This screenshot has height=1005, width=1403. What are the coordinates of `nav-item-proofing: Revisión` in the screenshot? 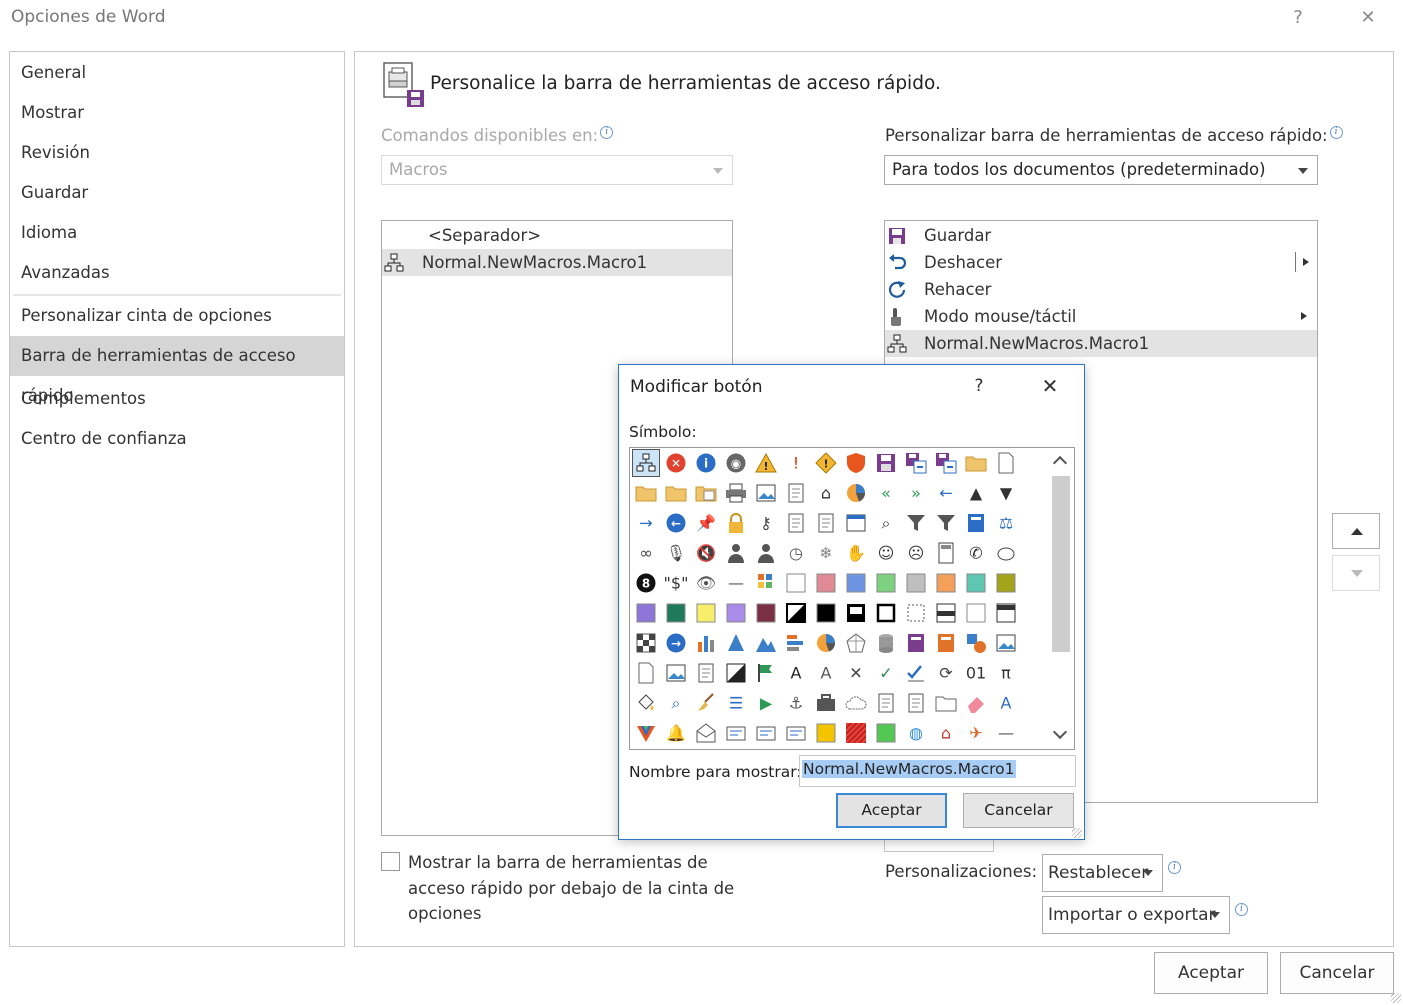 It's located at (177, 153).